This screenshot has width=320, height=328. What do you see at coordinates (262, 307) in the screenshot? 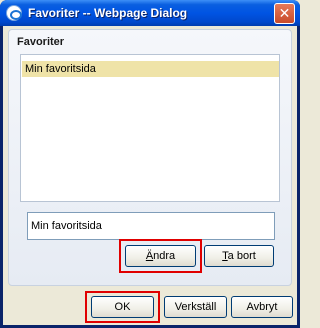
I see `cancel-button: Avbryt` at bounding box center [262, 307].